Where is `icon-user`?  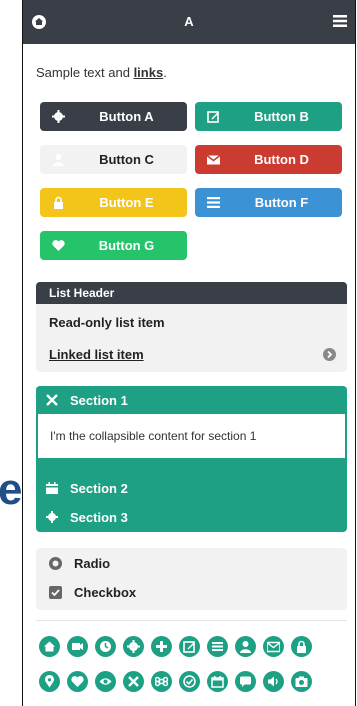 icon-user is located at coordinates (245, 646).